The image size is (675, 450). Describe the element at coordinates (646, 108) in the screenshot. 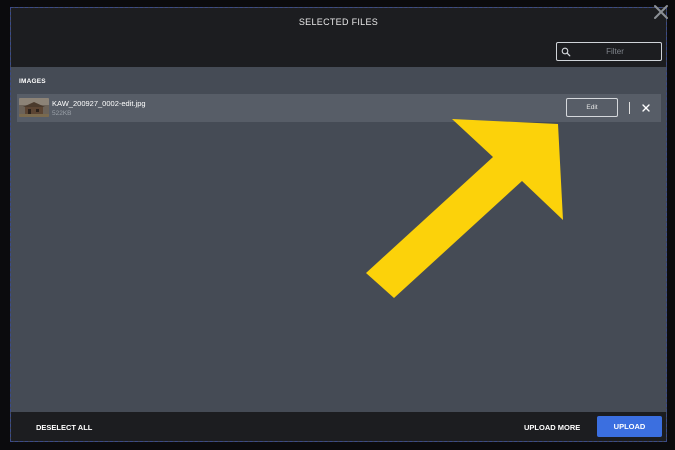

I see `remove-file-icon` at that location.